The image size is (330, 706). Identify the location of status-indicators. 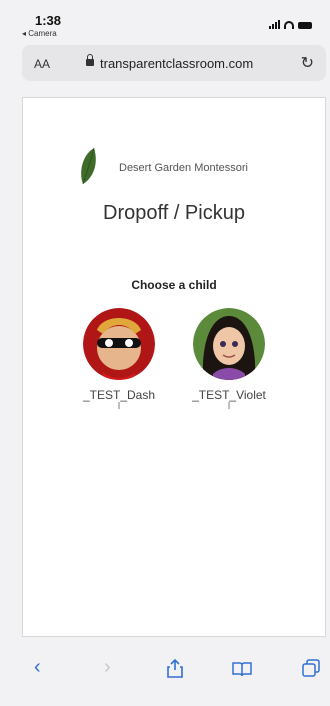
(290, 24).